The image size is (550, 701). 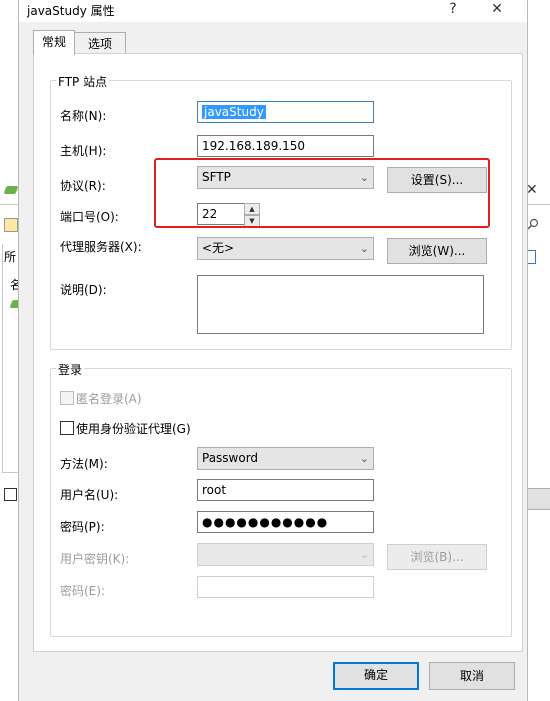 What do you see at coordinates (70, 369) in the screenshot?
I see `login-group-title: 登录` at bounding box center [70, 369].